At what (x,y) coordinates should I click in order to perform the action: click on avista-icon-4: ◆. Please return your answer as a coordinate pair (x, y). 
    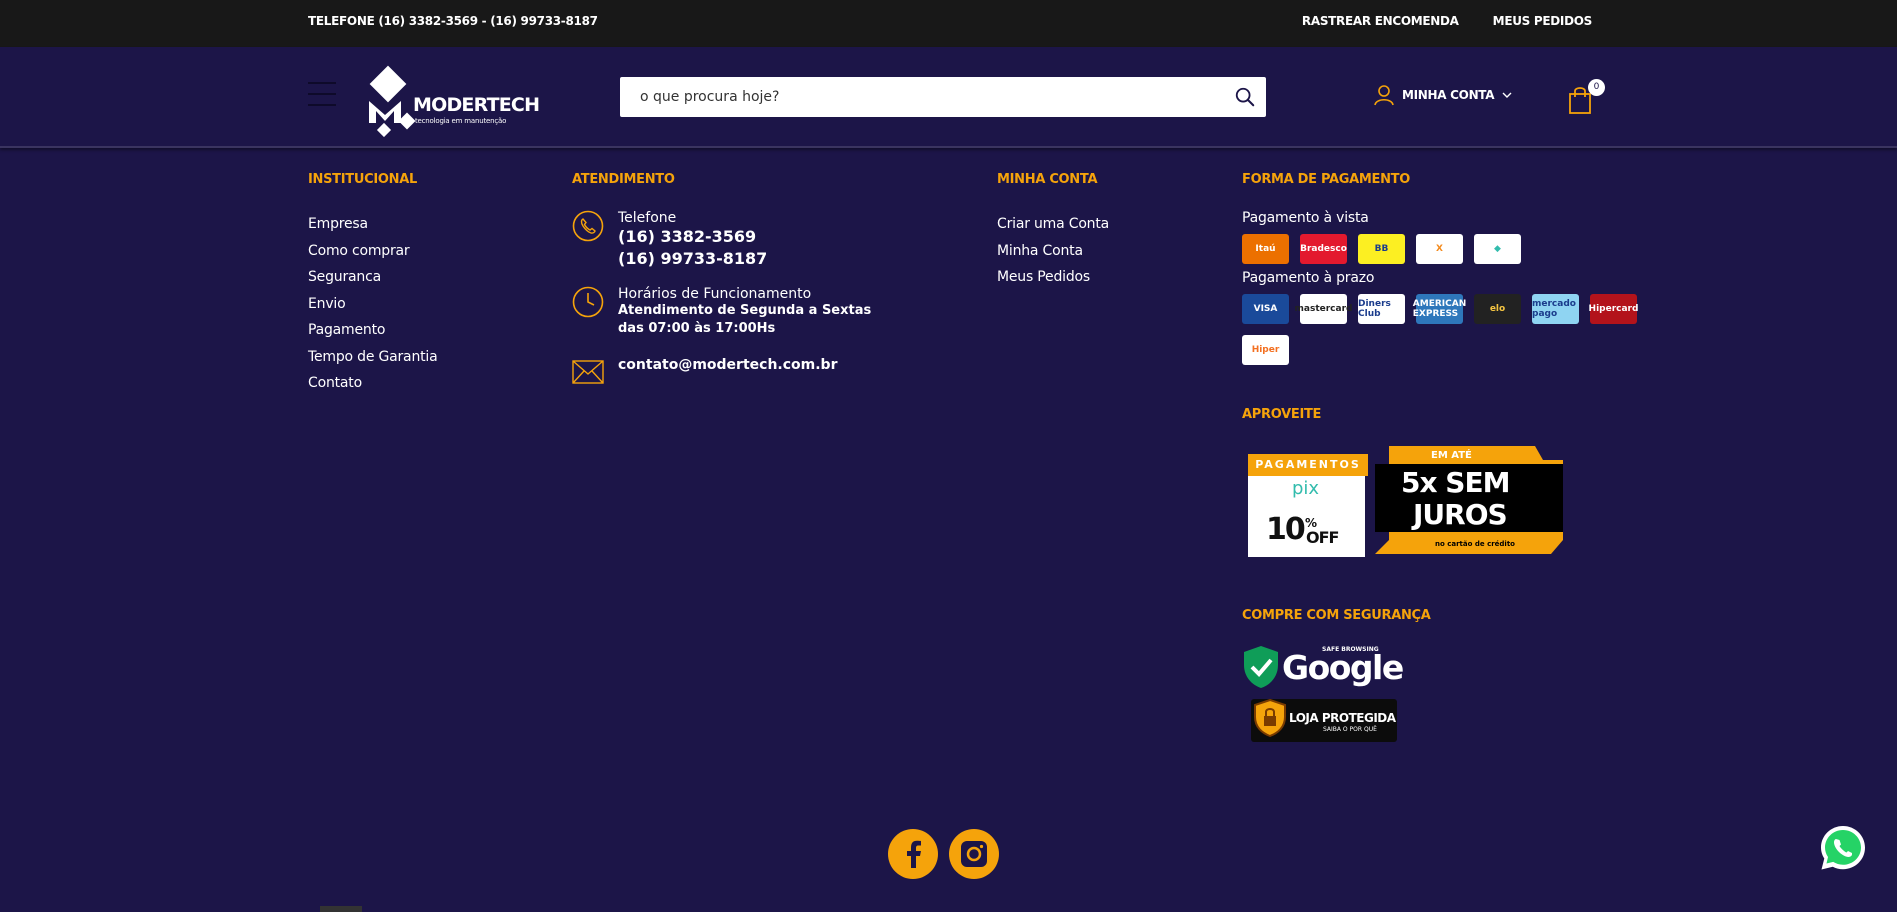
    Looking at the image, I should click on (1497, 249).